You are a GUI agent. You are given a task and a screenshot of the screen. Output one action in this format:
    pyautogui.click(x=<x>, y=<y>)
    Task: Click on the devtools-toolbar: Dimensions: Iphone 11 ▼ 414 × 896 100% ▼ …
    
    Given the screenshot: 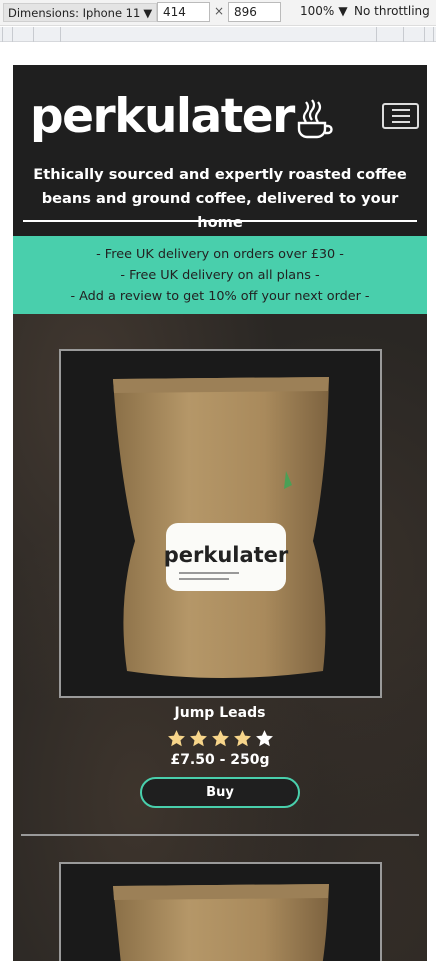 What is the action you would take?
    pyautogui.click(x=218, y=13)
    